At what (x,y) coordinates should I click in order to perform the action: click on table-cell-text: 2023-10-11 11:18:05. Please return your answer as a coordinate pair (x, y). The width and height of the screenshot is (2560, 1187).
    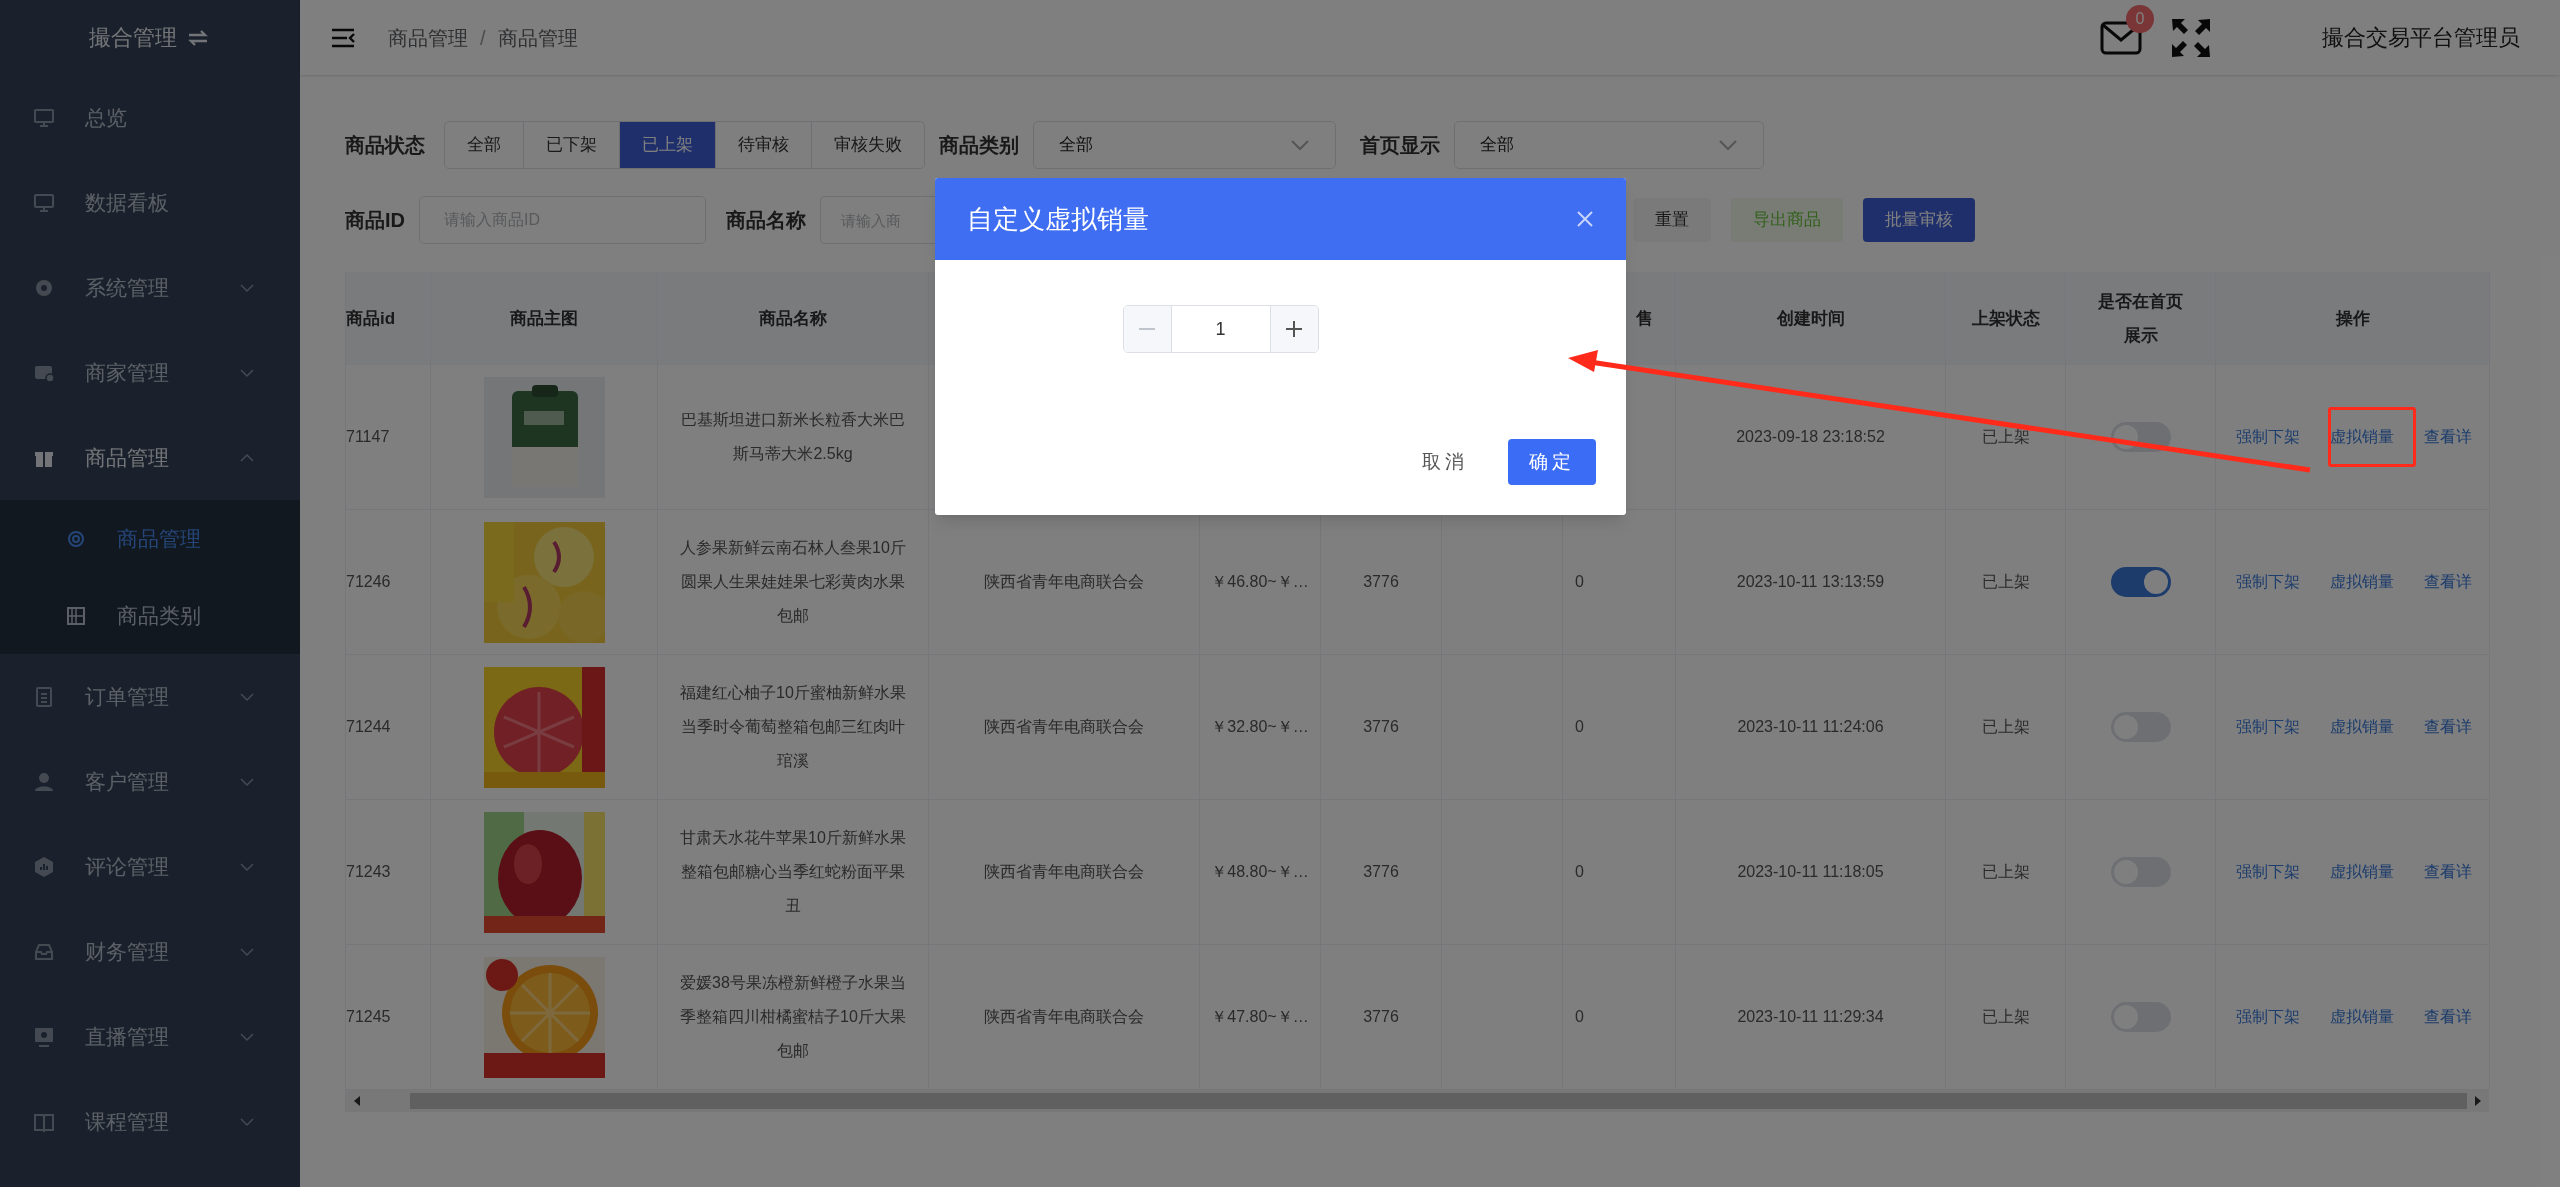
    Looking at the image, I should click on (1810, 872).